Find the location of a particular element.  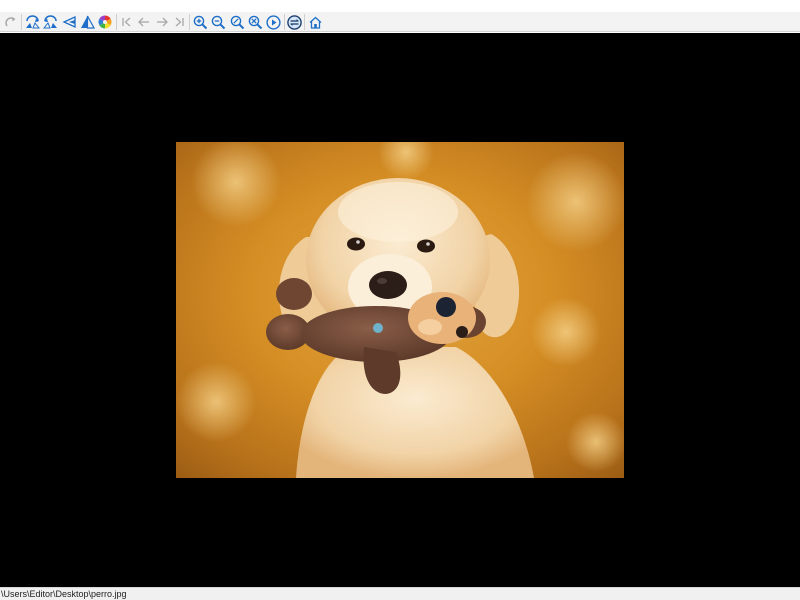

file-path: \Users\Editor\Desktop\perro.jpg is located at coordinates (64, 594).